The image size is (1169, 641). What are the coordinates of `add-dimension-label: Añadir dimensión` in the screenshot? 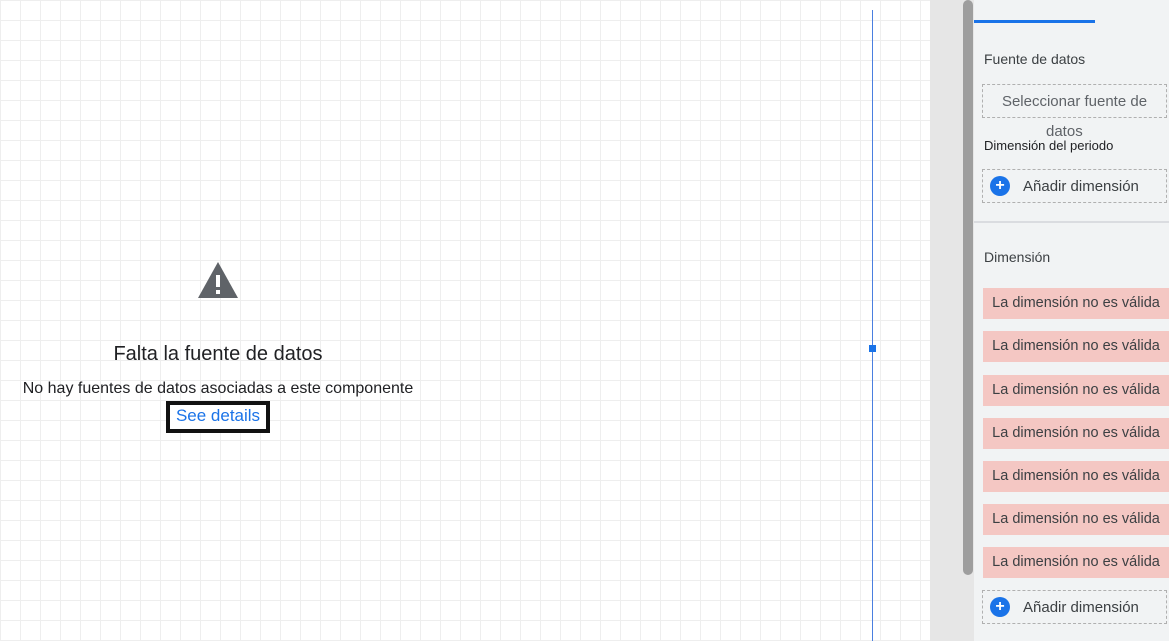 It's located at (1081, 607).